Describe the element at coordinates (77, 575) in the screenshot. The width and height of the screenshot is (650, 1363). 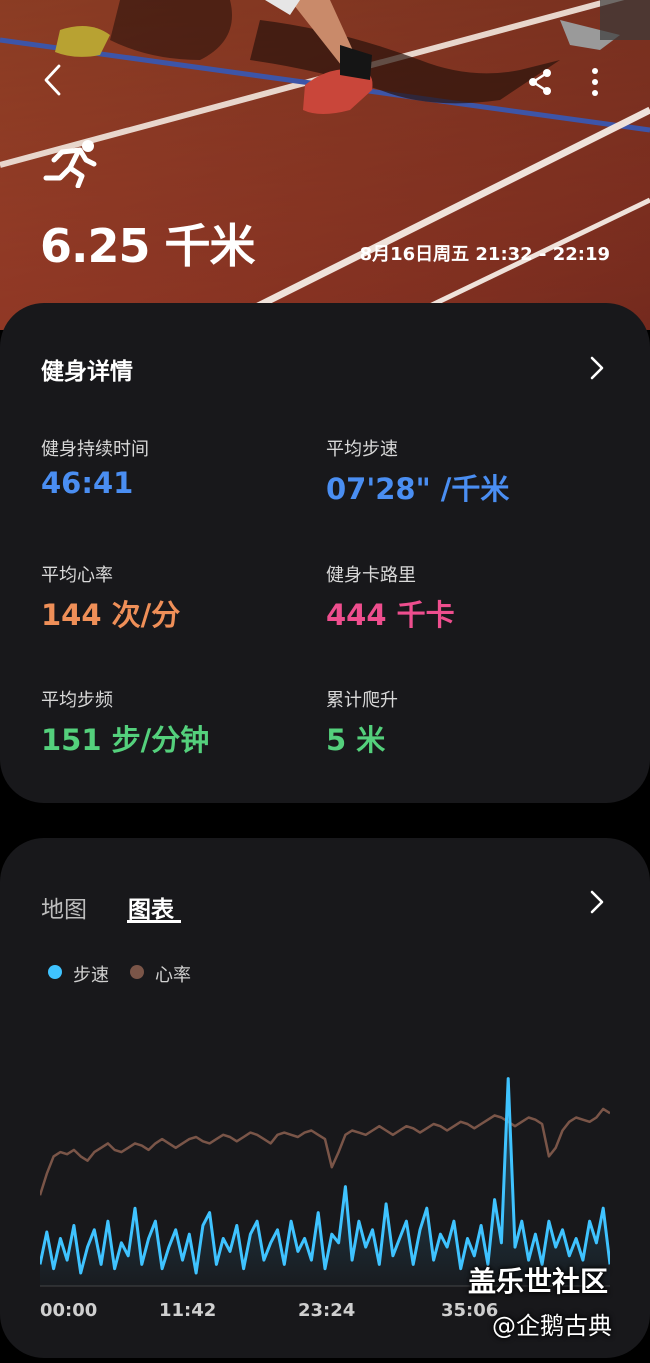
I see `stat-avg-heart-rate-label: 平均心率` at that location.